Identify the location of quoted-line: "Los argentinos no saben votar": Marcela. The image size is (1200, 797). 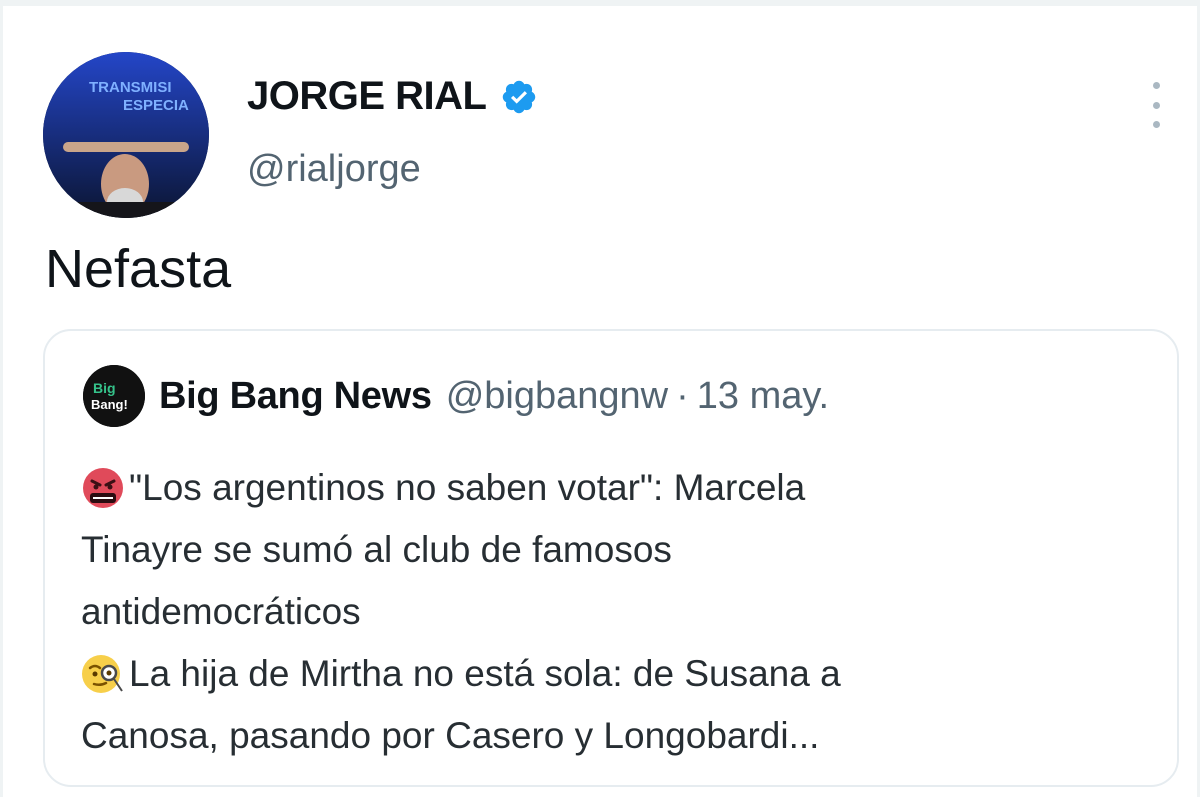
(621, 488).